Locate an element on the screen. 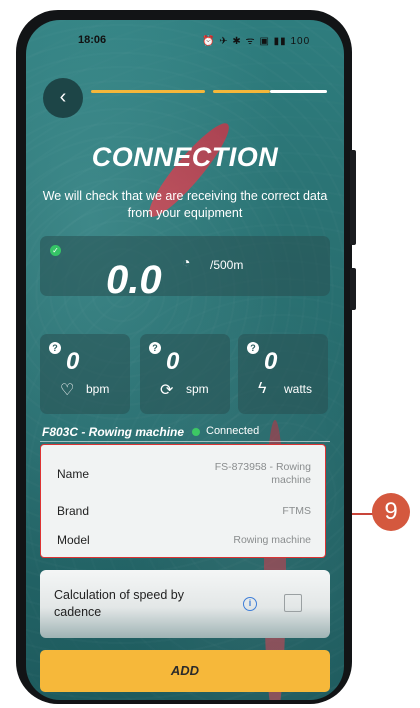 The height and width of the screenshot is (708, 420). metric-unit: watts is located at coordinates (298, 389).